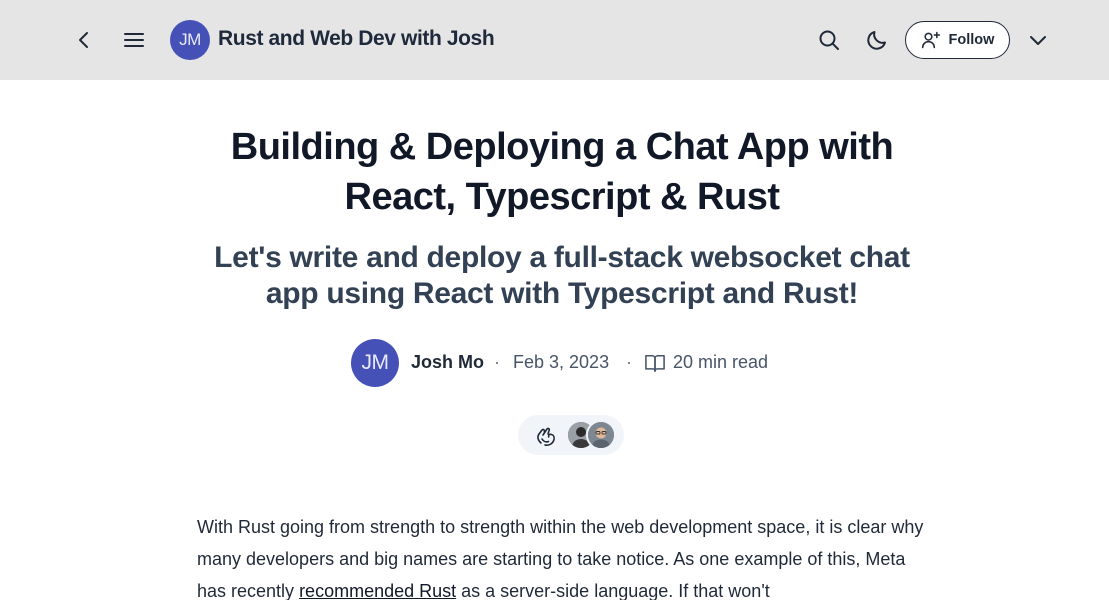 The width and height of the screenshot is (1109, 600). I want to click on recommended-rust-link: recommended Rust, so click(377, 590).